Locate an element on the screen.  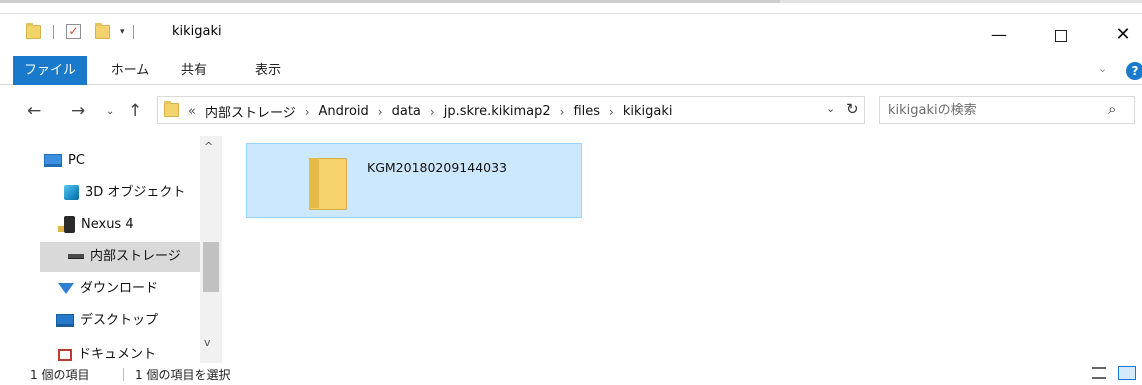
minimize-button: — is located at coordinates (999, 35).